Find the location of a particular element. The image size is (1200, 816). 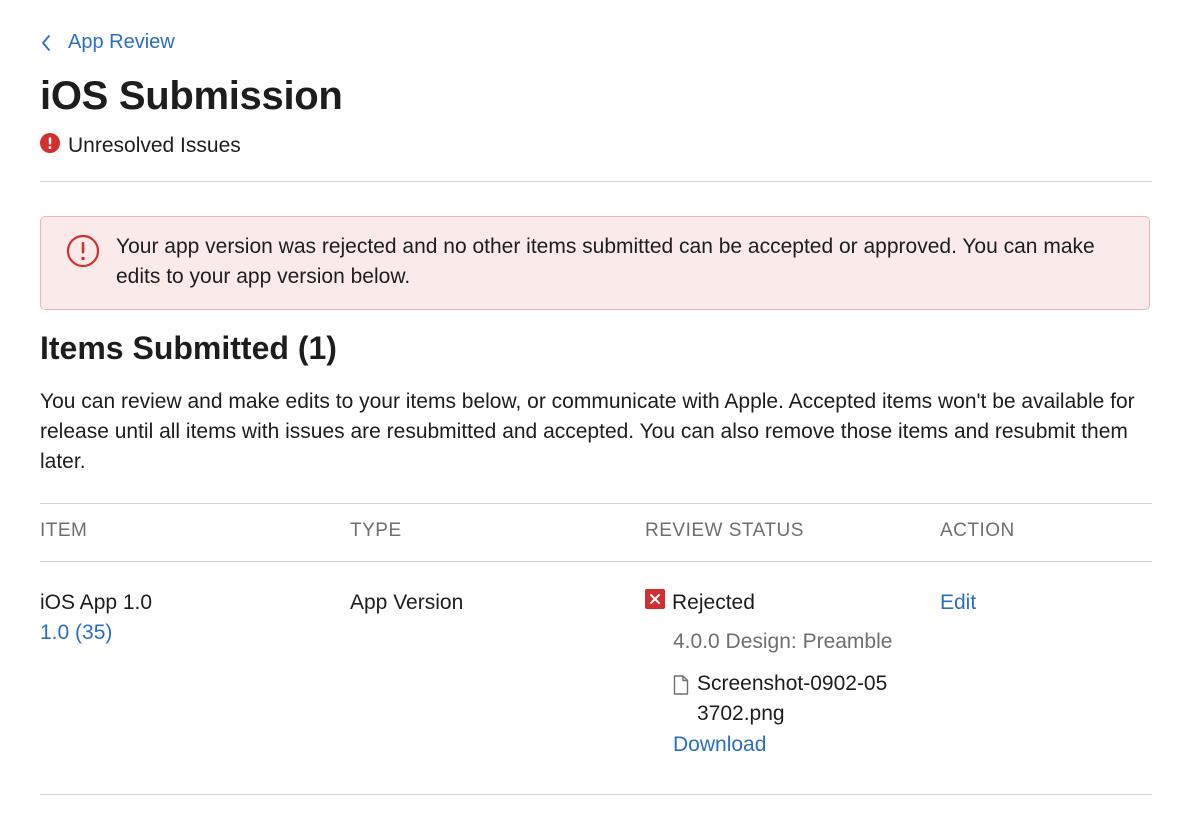

attachment: Screenshot-0902-053702.png is located at coordinates (793, 699).